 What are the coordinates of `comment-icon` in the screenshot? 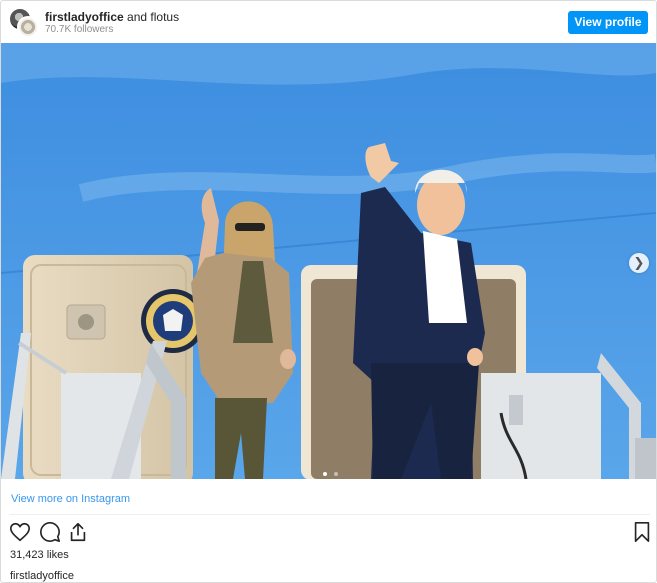 It's located at (50, 532).